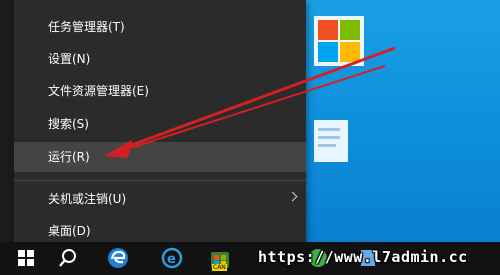  What do you see at coordinates (220, 258) in the screenshot?
I see `store-icon: CAN` at bounding box center [220, 258].